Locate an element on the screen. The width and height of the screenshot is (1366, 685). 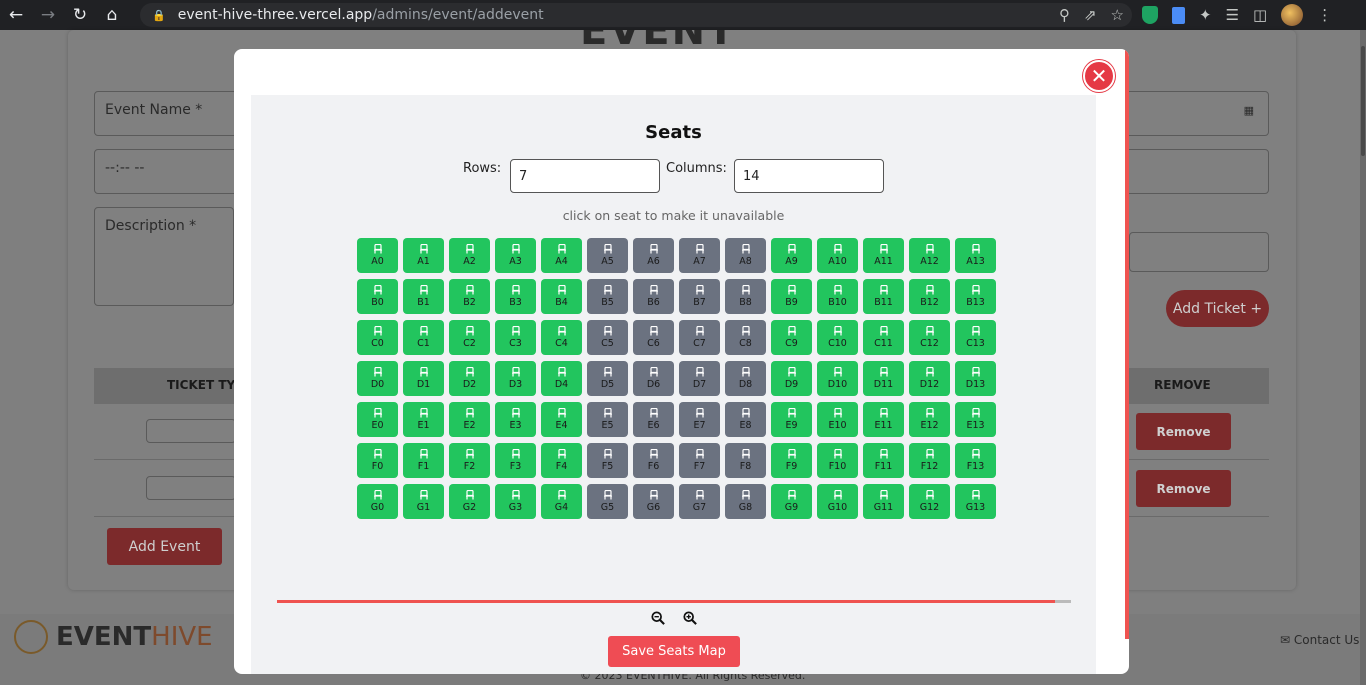
seat-e2: E2 is located at coordinates (469, 419).